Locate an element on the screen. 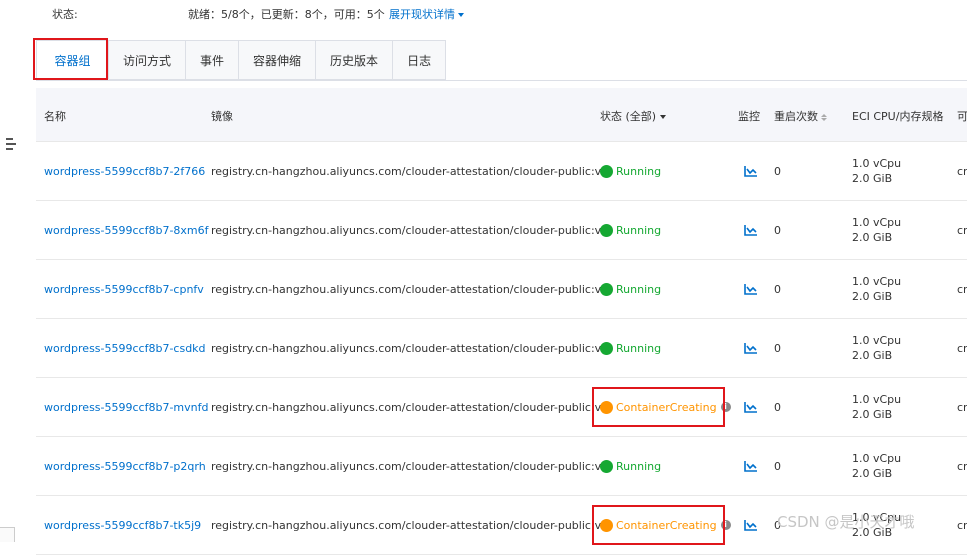 The image size is (967, 555). watermark: CSDN @是小天才哦 is located at coordinates (846, 522).